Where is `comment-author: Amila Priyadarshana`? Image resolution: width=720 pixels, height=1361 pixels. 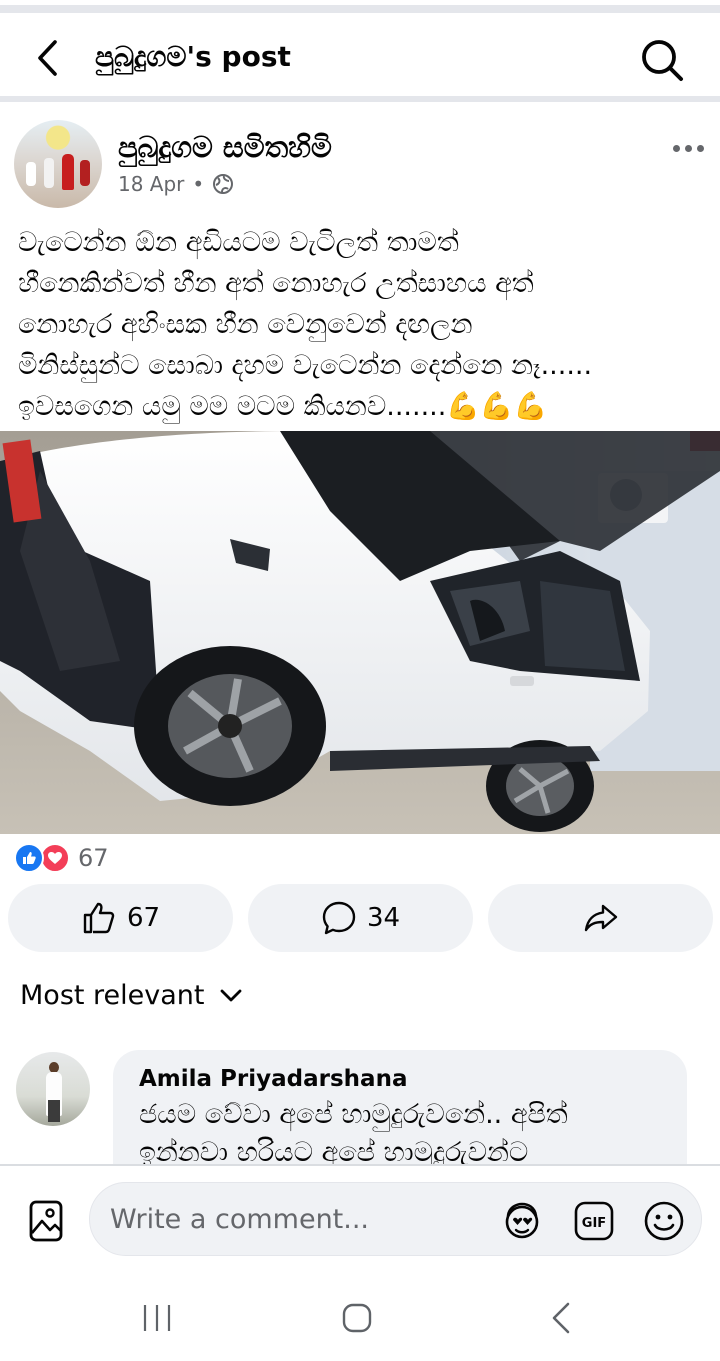 comment-author: Amila Priyadarshana is located at coordinates (400, 1079).